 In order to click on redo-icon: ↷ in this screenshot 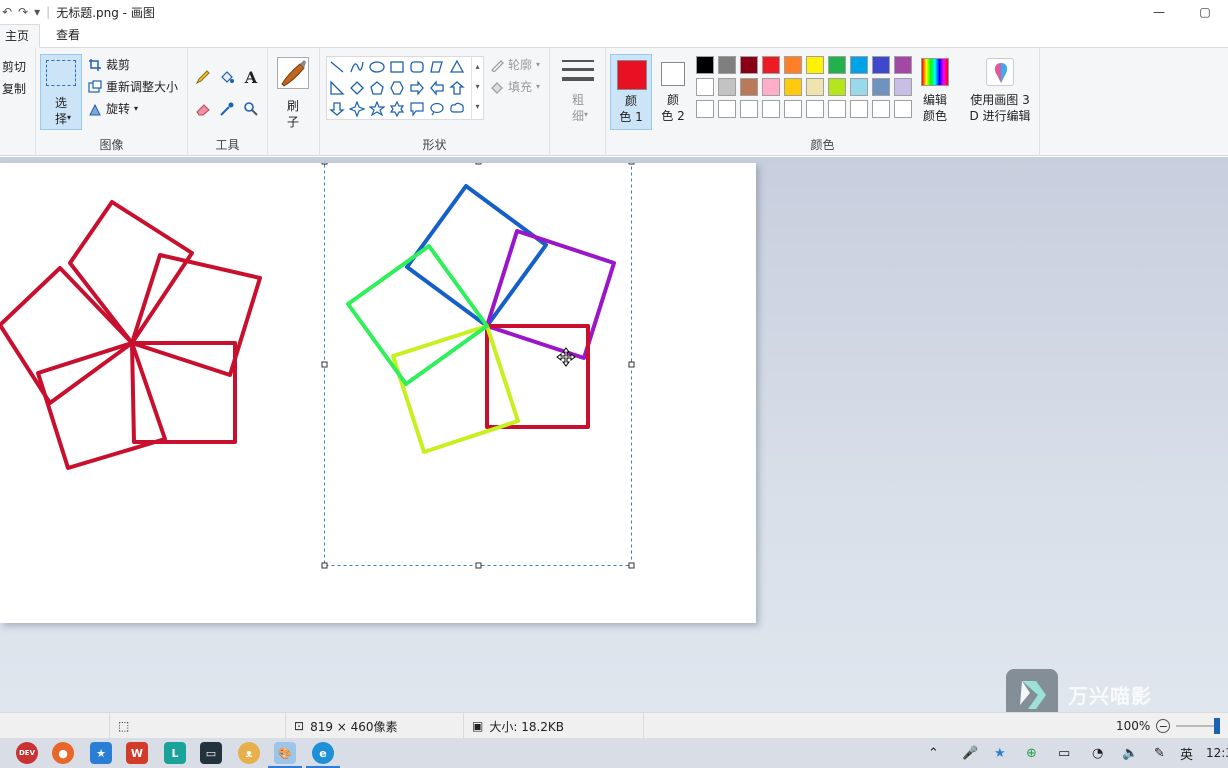, I will do `click(23, 12)`.